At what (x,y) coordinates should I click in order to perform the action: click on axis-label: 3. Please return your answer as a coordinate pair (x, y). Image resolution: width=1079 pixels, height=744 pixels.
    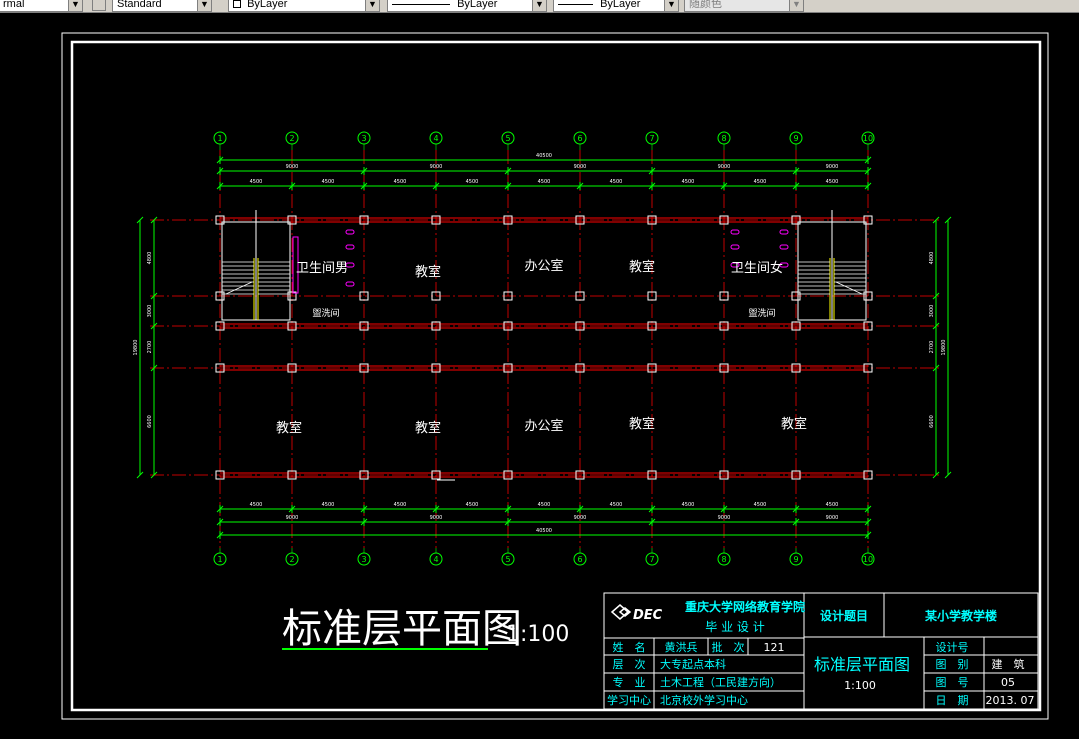
    Looking at the image, I should click on (363, 138).